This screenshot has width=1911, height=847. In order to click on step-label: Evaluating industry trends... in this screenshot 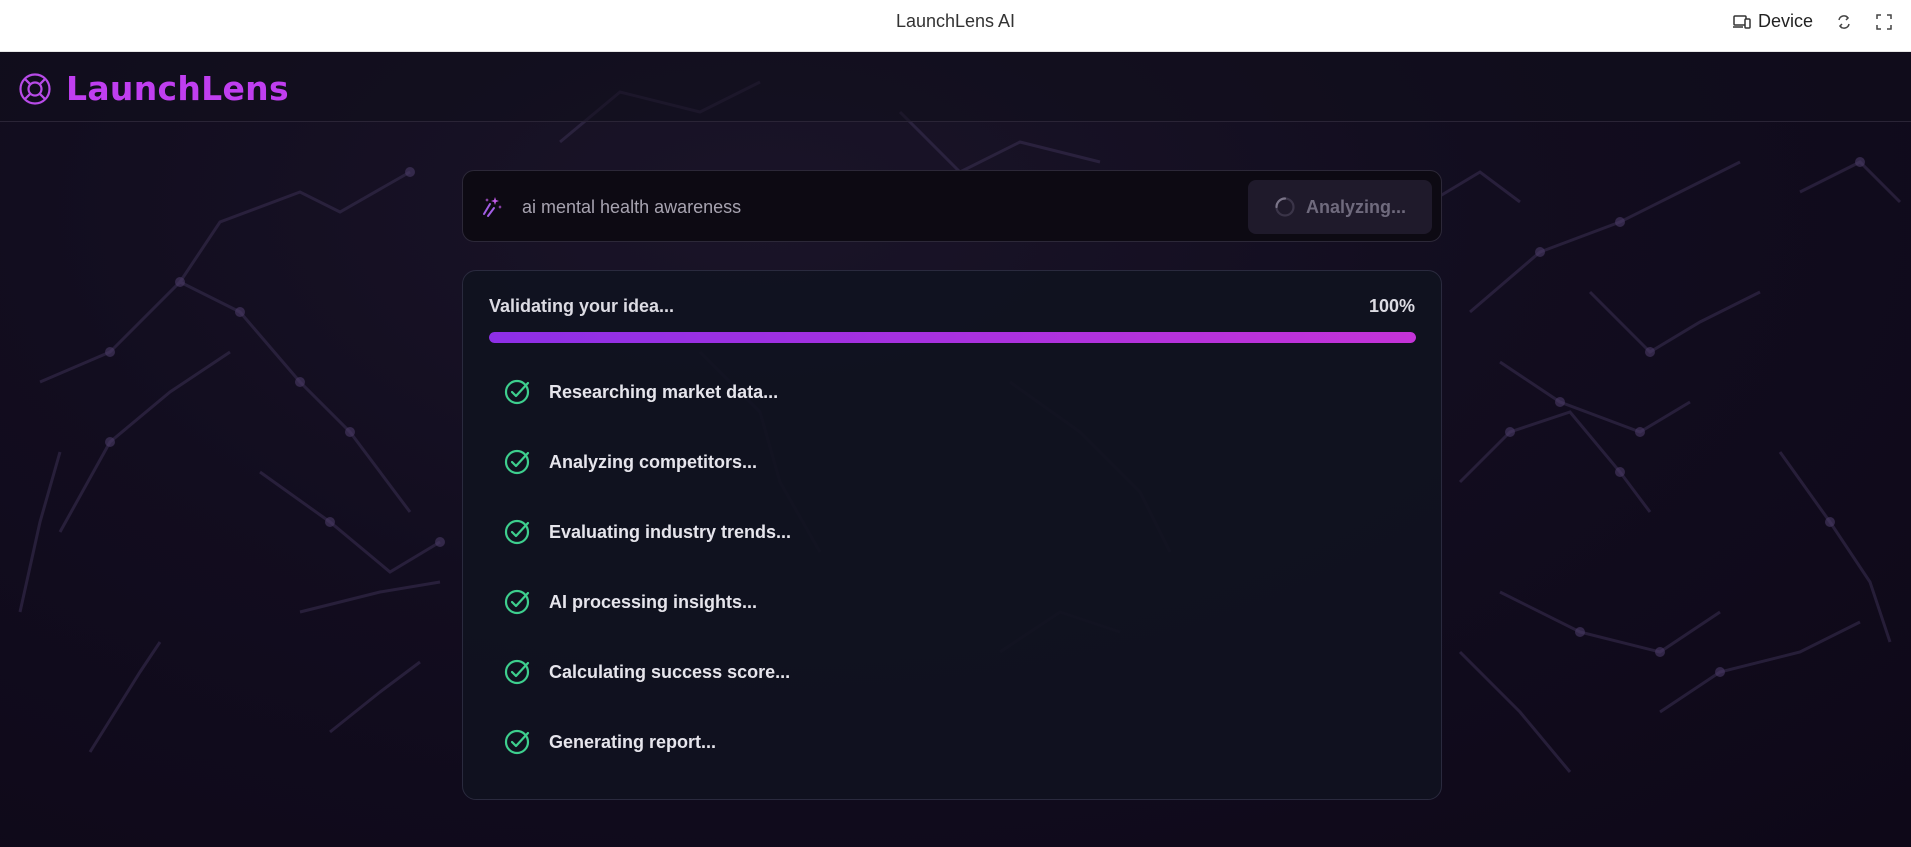, I will do `click(670, 531)`.